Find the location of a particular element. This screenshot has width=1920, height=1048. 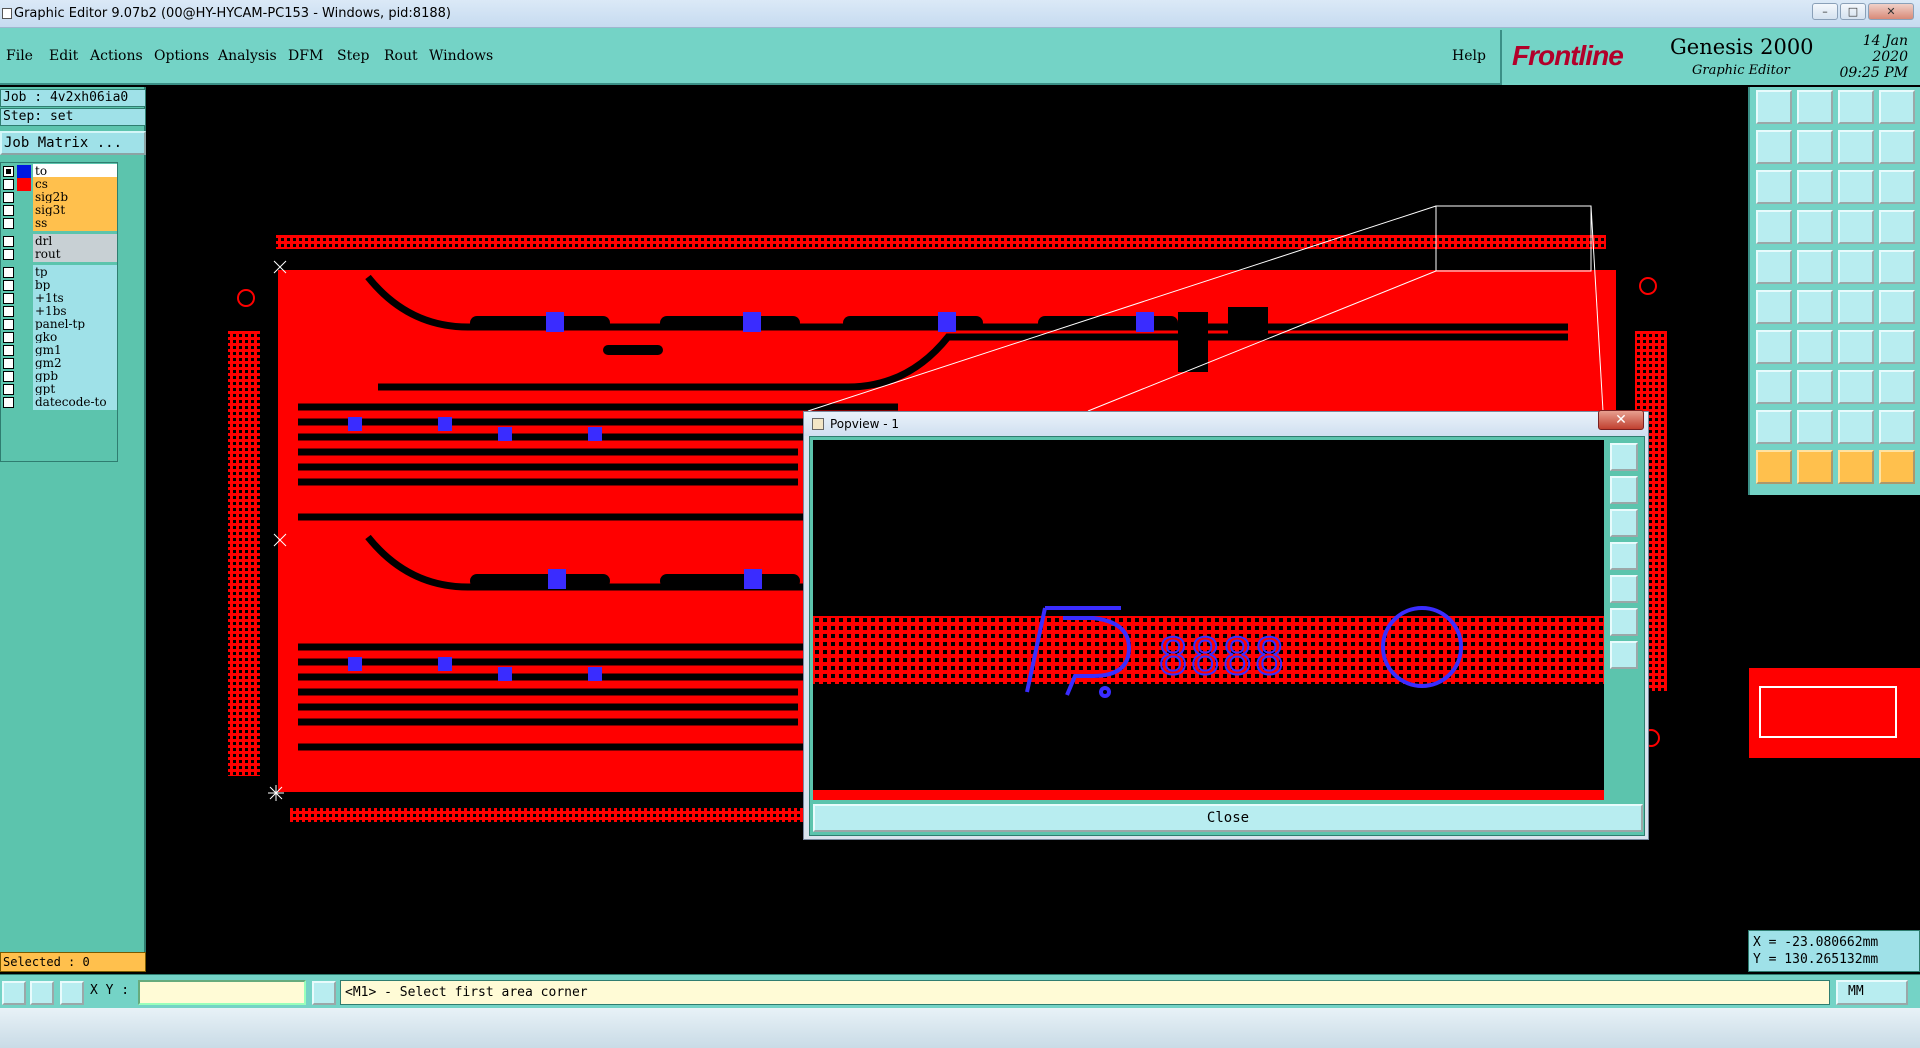

popview-zoom-in-button is located at coordinates (1624, 655).